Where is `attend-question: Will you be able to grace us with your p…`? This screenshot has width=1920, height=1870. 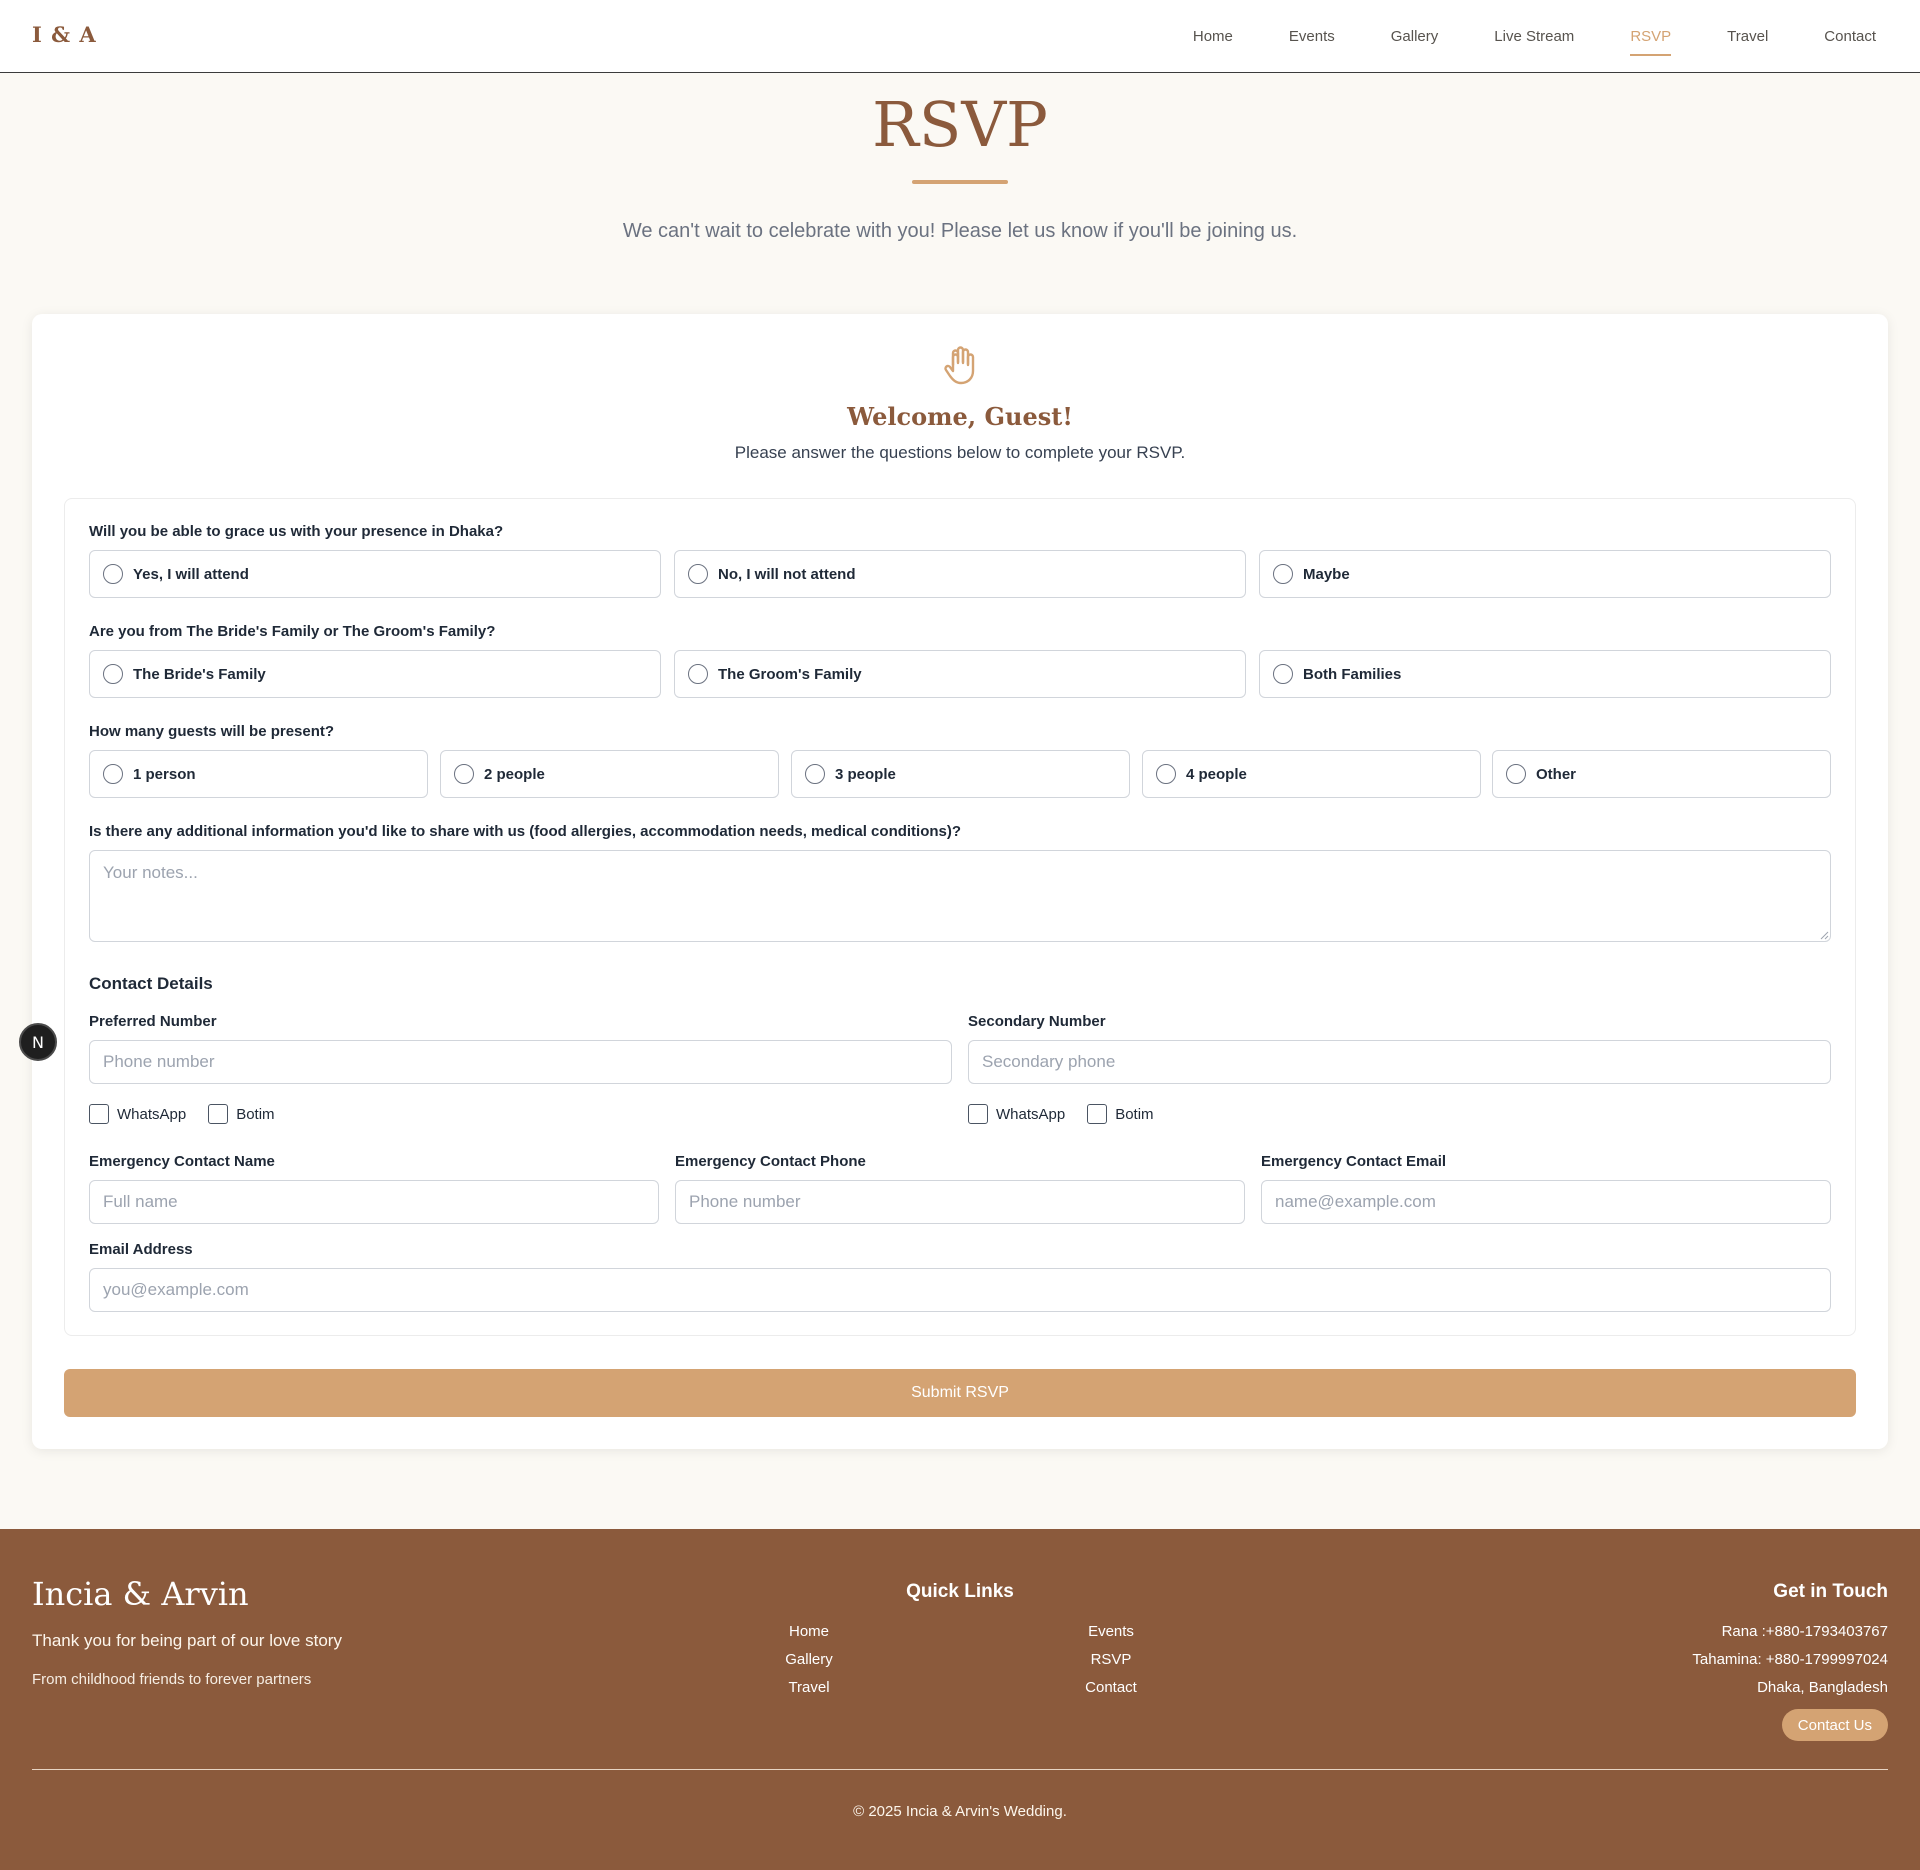 attend-question: Will you be able to grace us with your p… is located at coordinates (296, 531).